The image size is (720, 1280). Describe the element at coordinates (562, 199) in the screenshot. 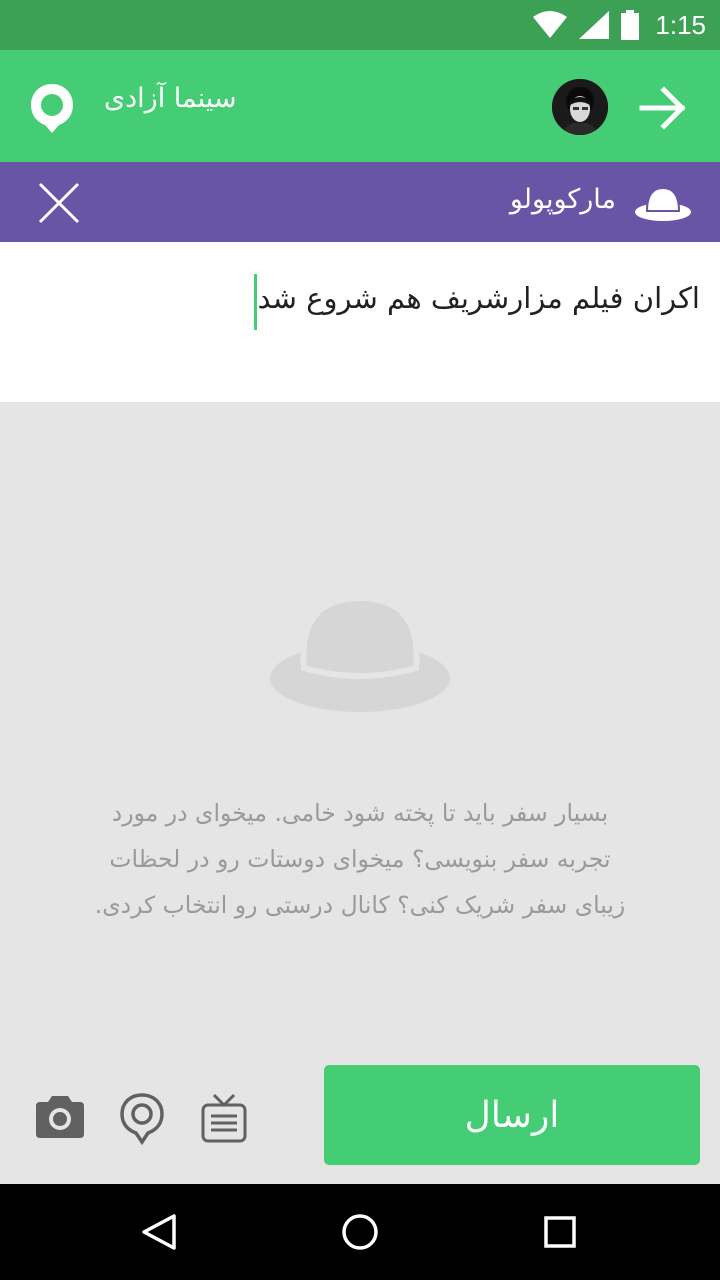

I see `channel-name: مارکوپولو` at that location.